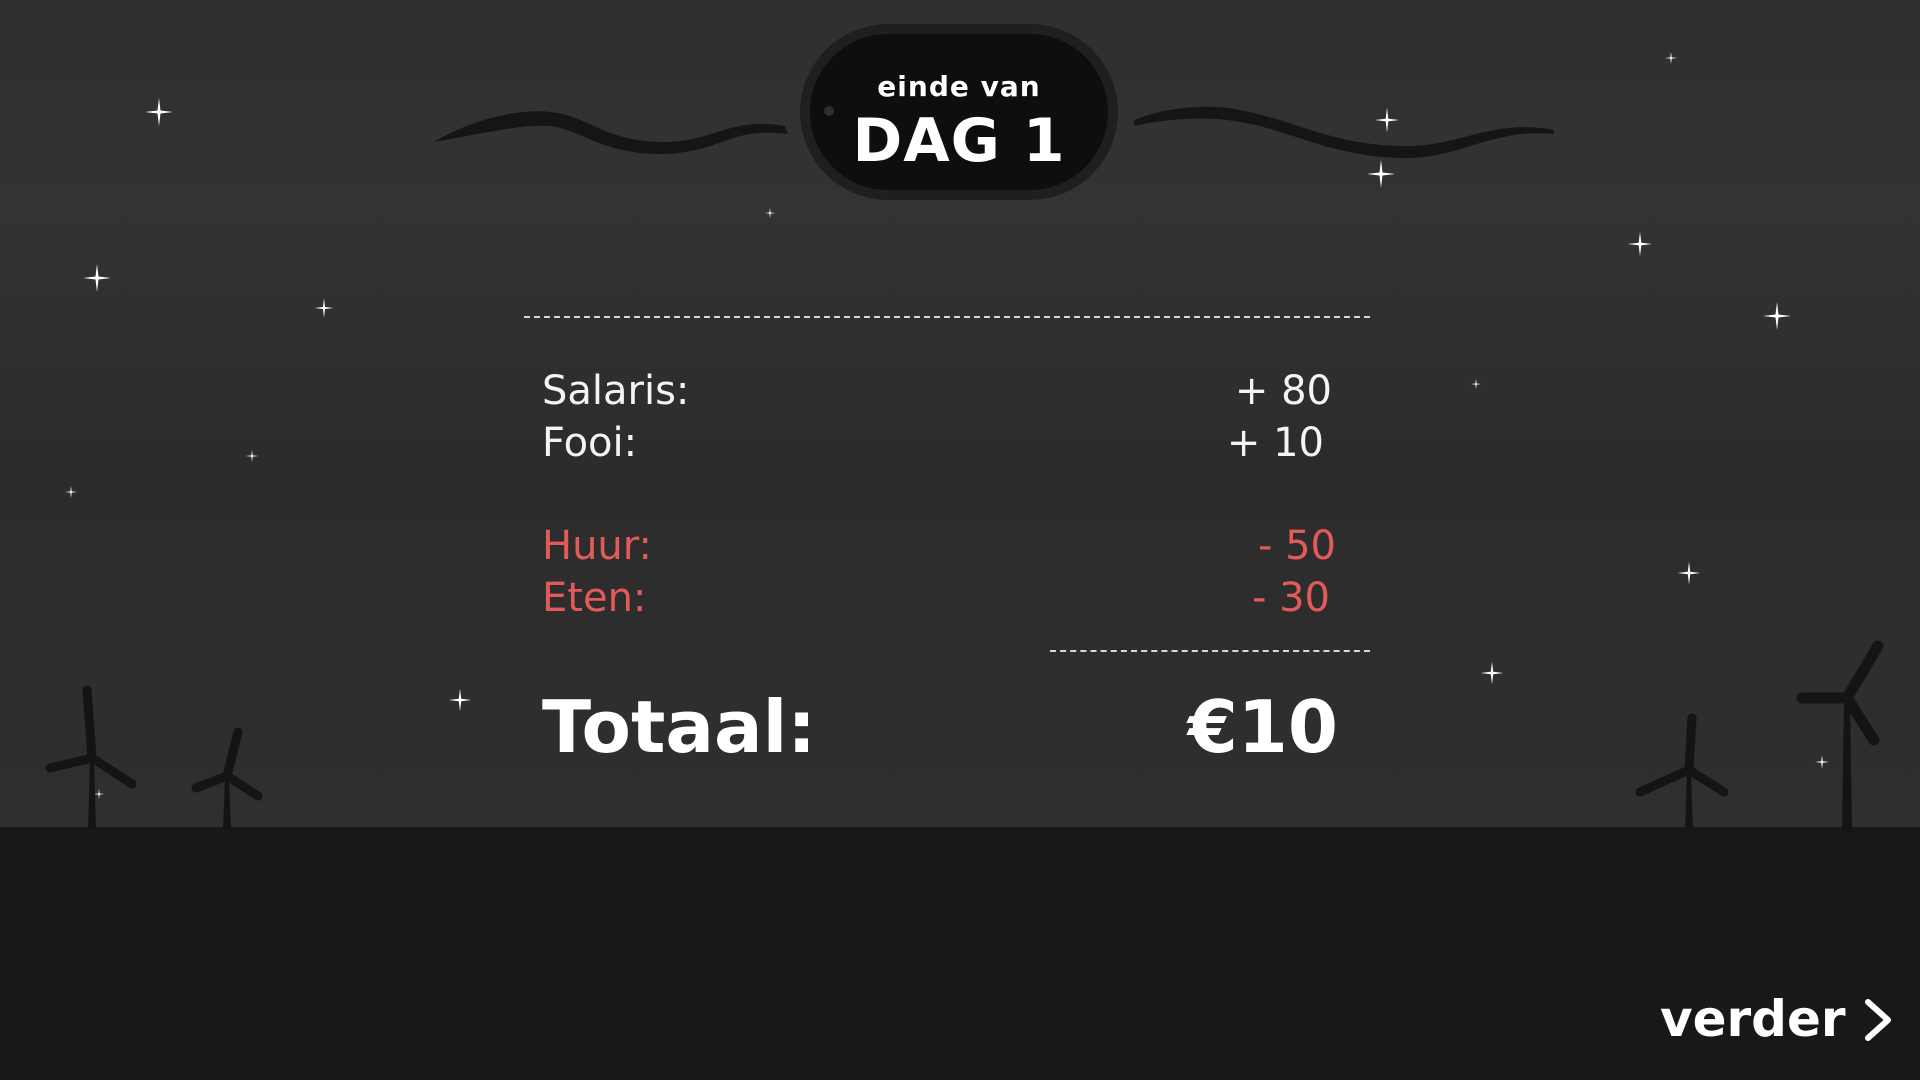 Image resolution: width=1920 pixels, height=1080 pixels. I want to click on receipt-divider-top, so click(947, 317).